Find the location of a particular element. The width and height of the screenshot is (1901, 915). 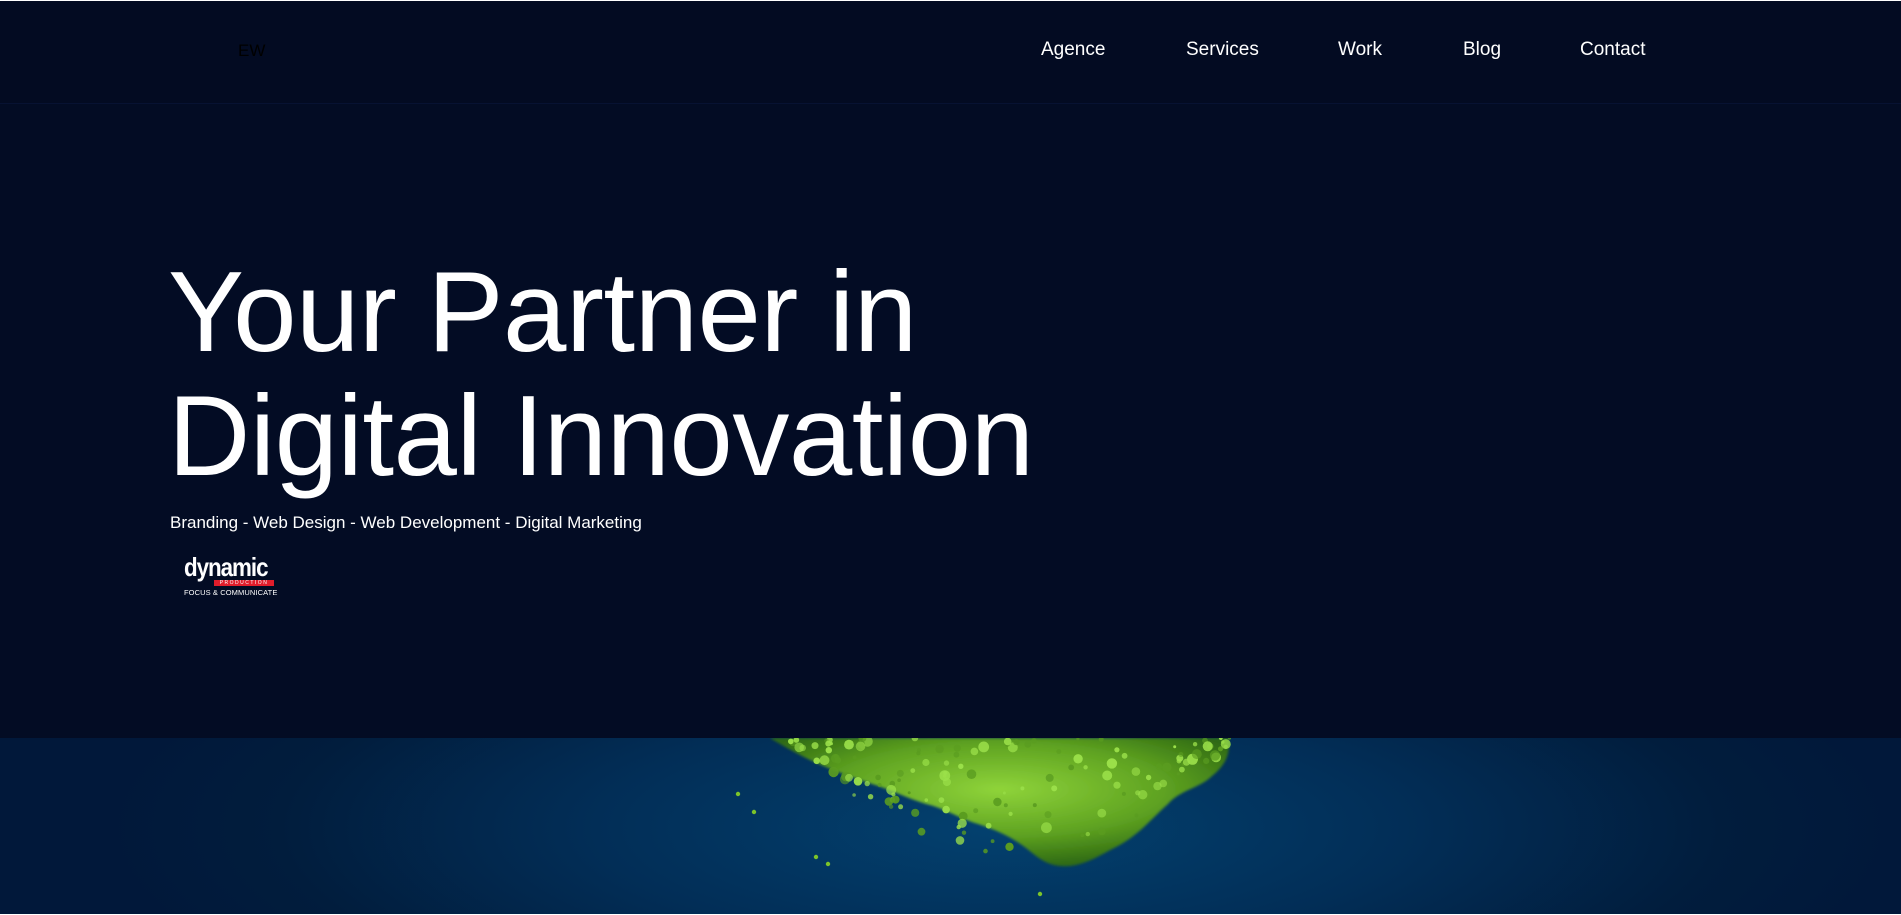

nav-services: Services is located at coordinates (1222, 50).